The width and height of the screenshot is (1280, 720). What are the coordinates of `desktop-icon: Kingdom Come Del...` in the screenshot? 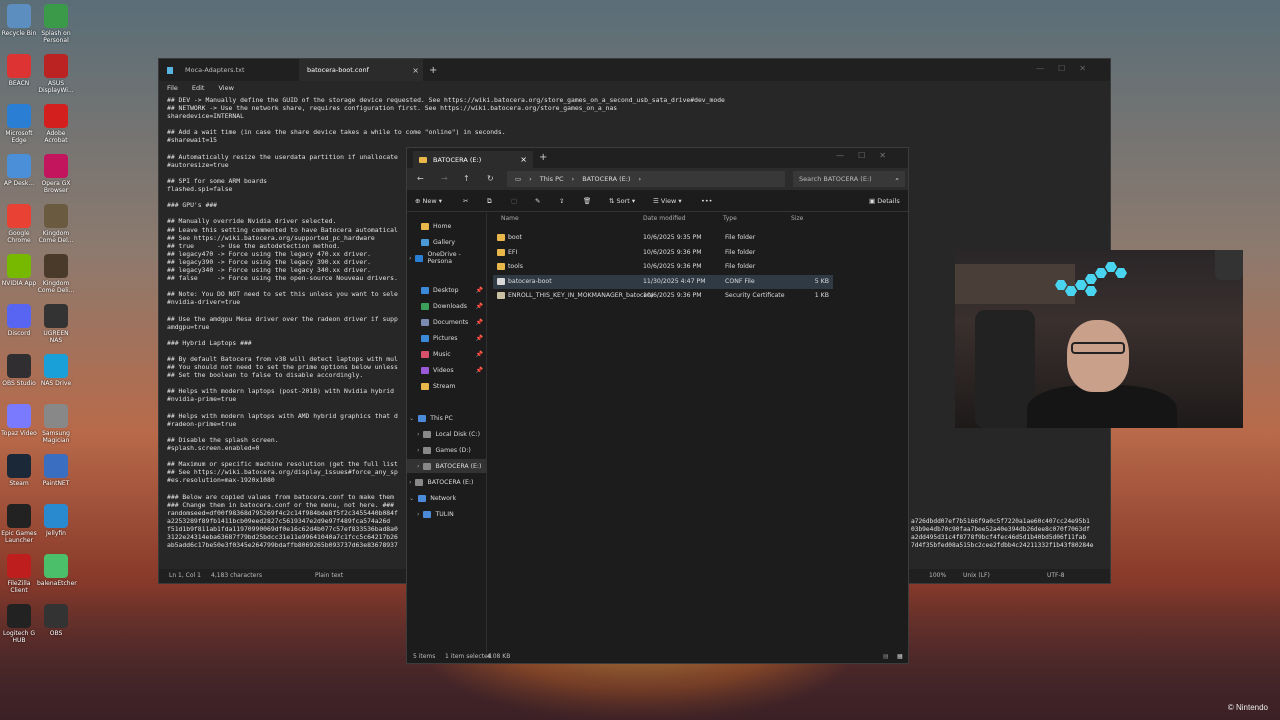 It's located at (56, 224).